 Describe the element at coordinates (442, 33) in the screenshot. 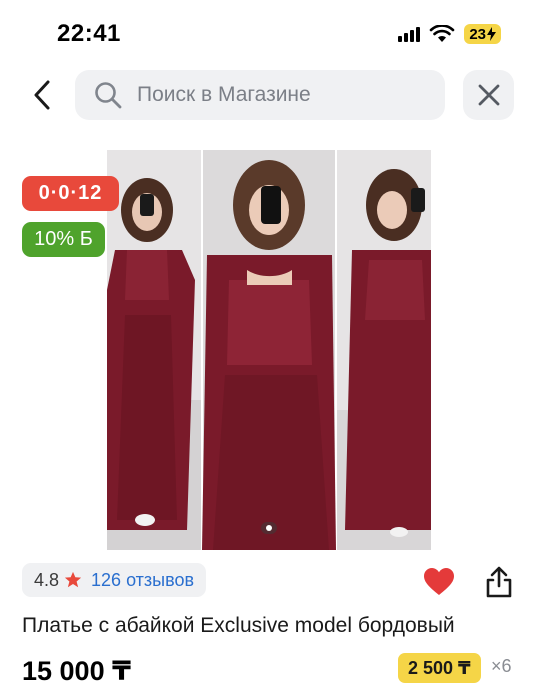

I see `wifi-icon` at that location.